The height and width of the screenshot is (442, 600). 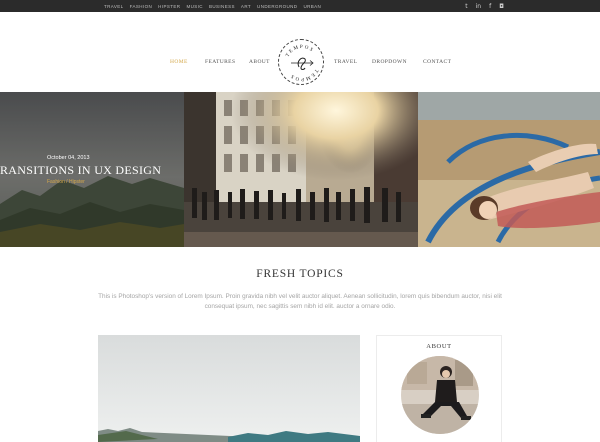 What do you see at coordinates (490, 6) in the screenshot?
I see `facebook-icon: f` at bounding box center [490, 6].